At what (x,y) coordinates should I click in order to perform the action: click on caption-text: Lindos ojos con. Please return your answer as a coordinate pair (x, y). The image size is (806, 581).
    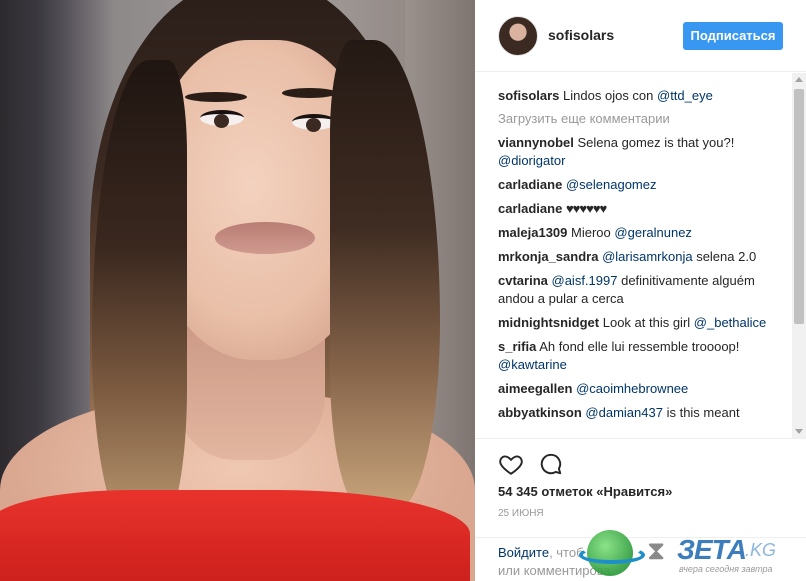
    Looking at the image, I should click on (610, 95).